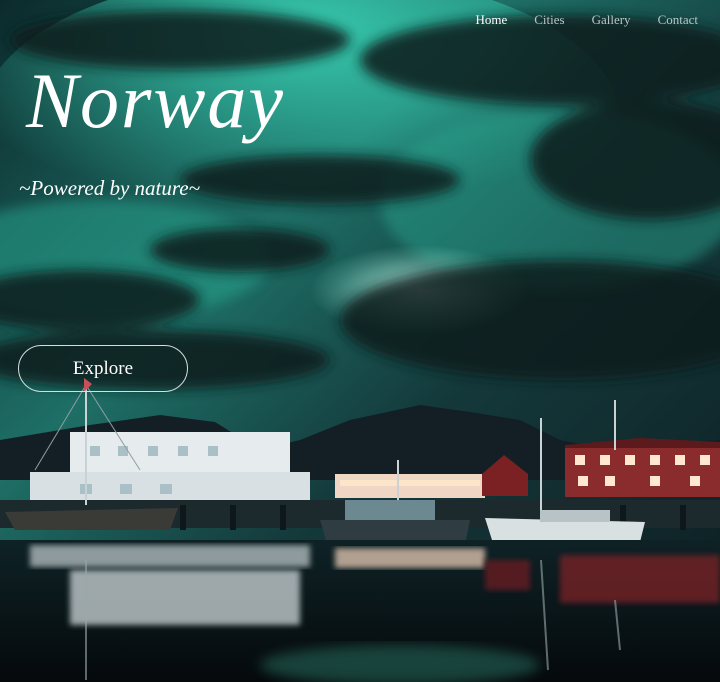 This screenshot has height=682, width=720. I want to click on nav-link-gallery: Gallery, so click(611, 20).